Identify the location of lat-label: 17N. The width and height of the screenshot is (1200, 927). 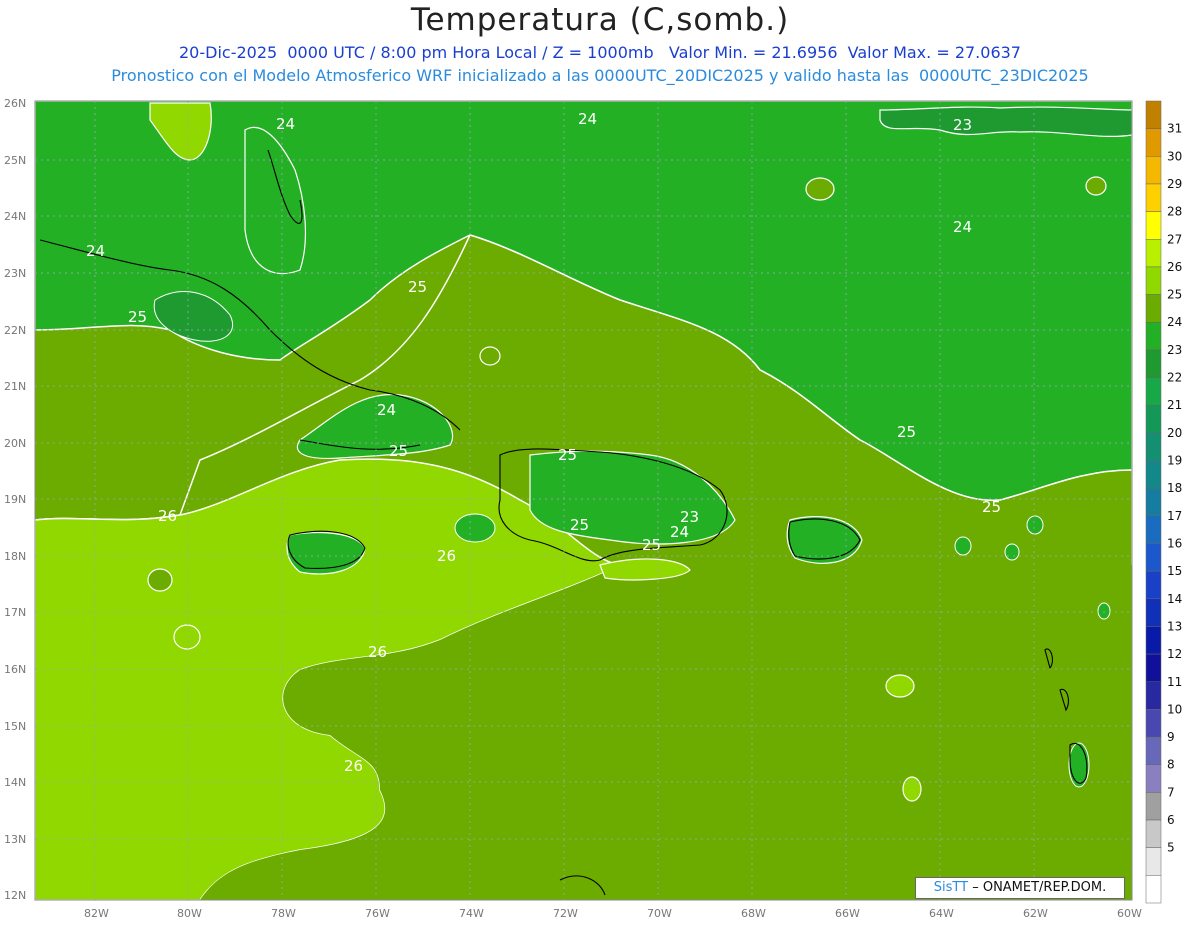
(15, 612).